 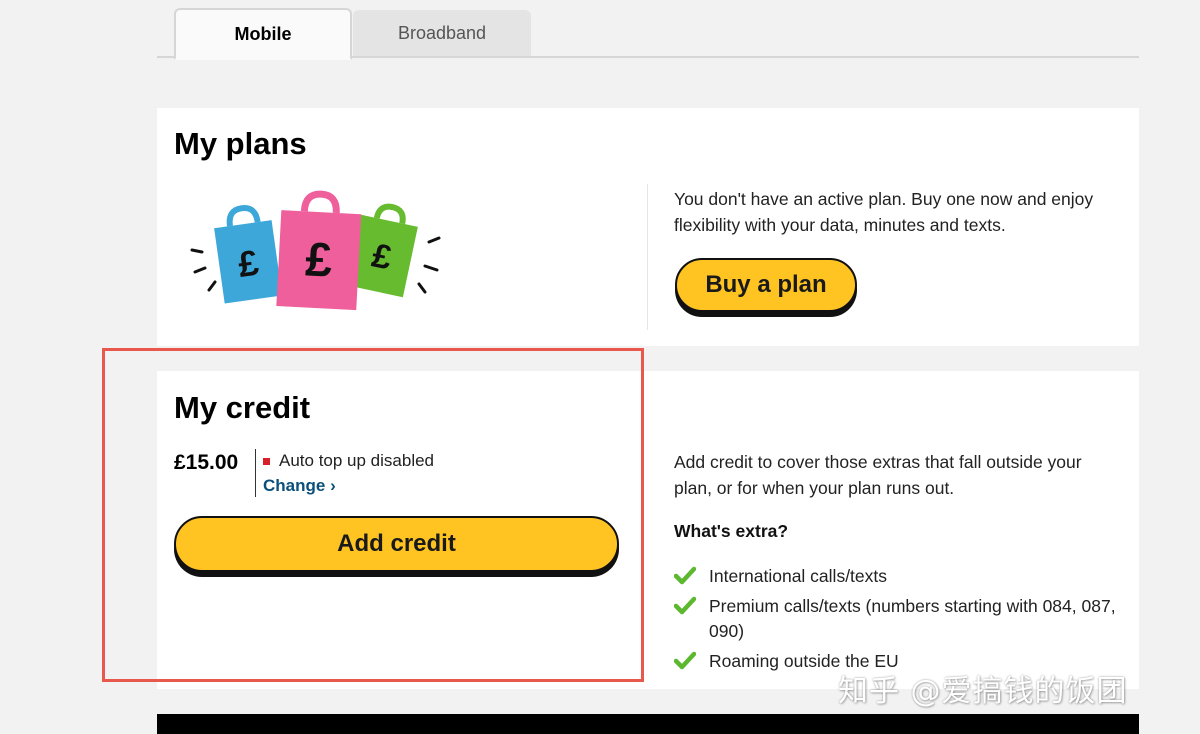 I want to click on shopping-bags-illustration: £ £ £, so click(x=315, y=250).